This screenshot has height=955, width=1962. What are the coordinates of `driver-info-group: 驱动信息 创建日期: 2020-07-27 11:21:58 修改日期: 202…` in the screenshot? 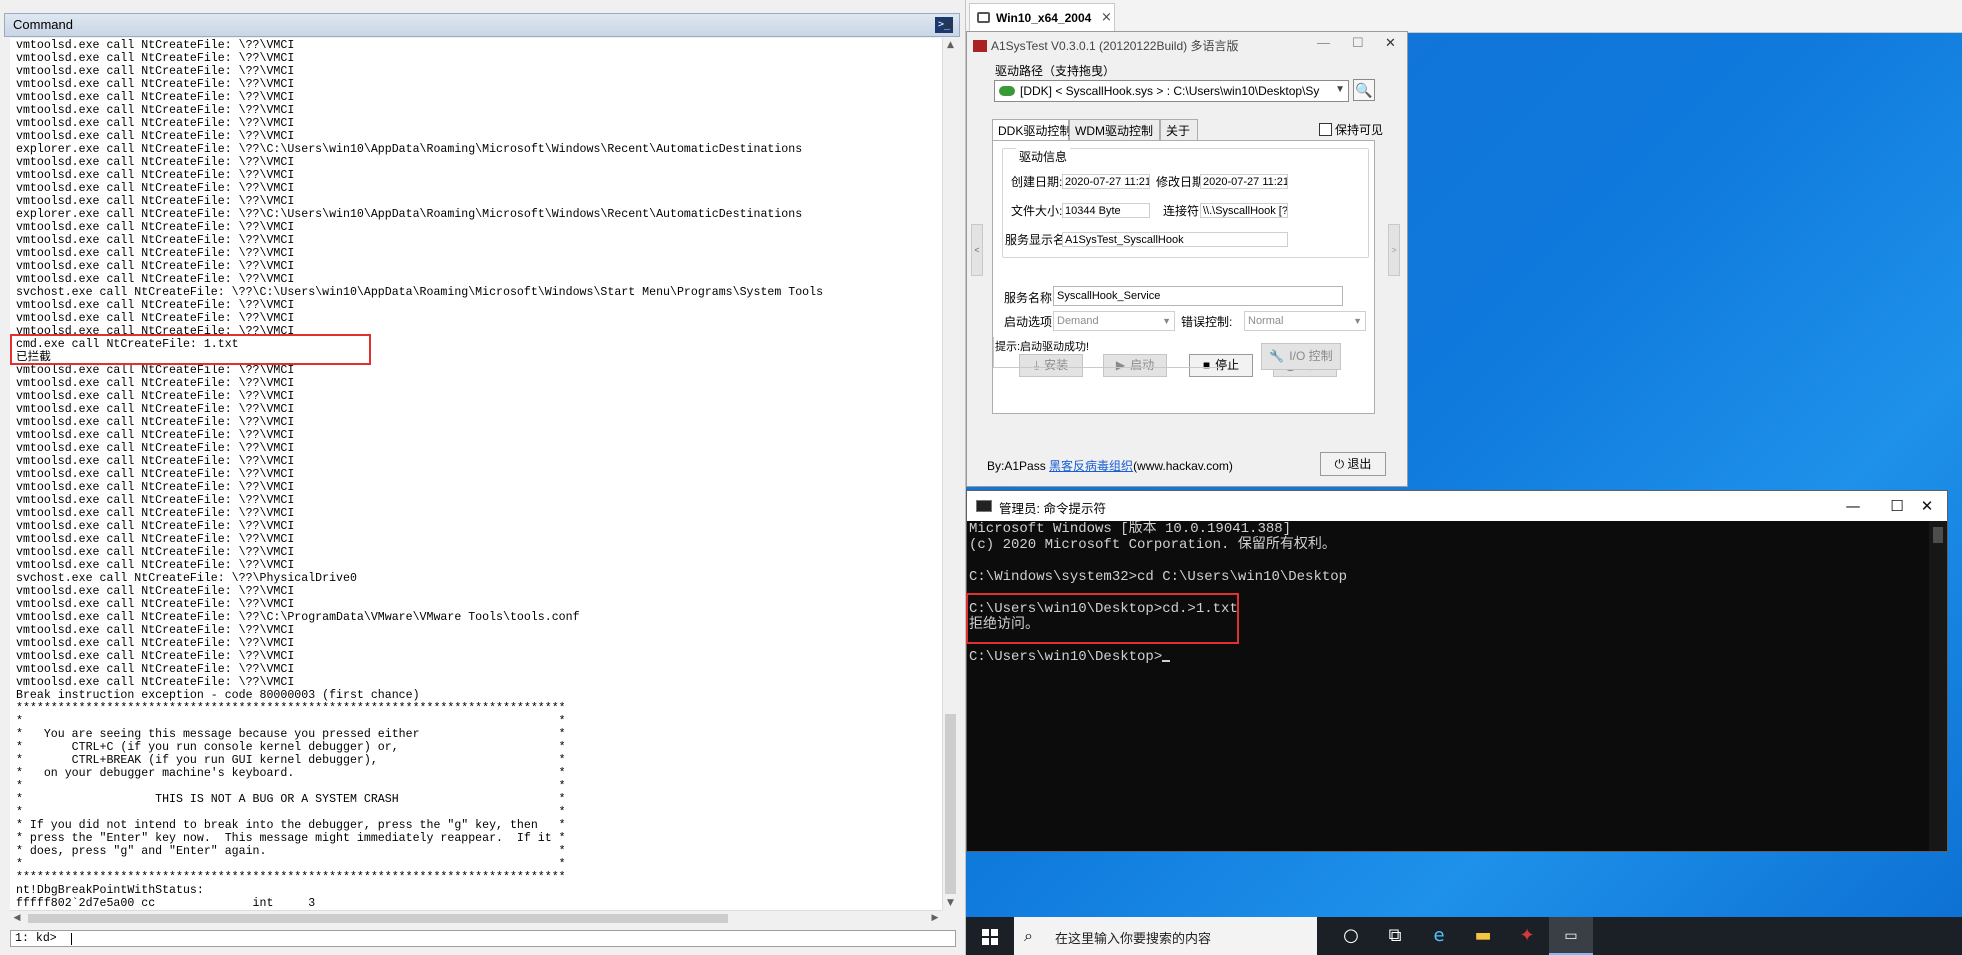 It's located at (1185, 203).